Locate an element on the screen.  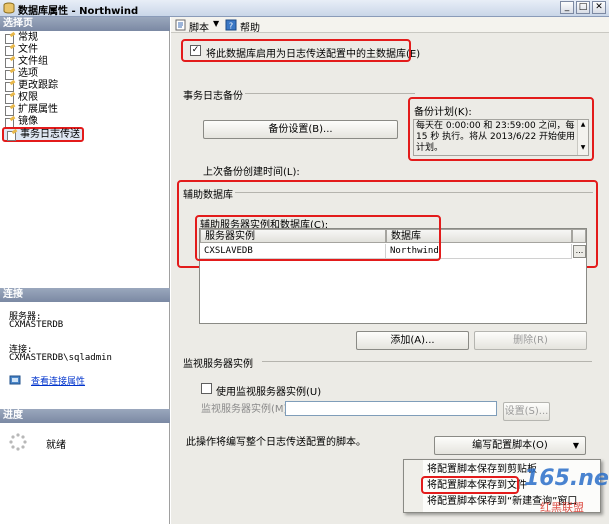
nav-item-extended-properties: 扩展属性 is located at coordinates (31, 110).